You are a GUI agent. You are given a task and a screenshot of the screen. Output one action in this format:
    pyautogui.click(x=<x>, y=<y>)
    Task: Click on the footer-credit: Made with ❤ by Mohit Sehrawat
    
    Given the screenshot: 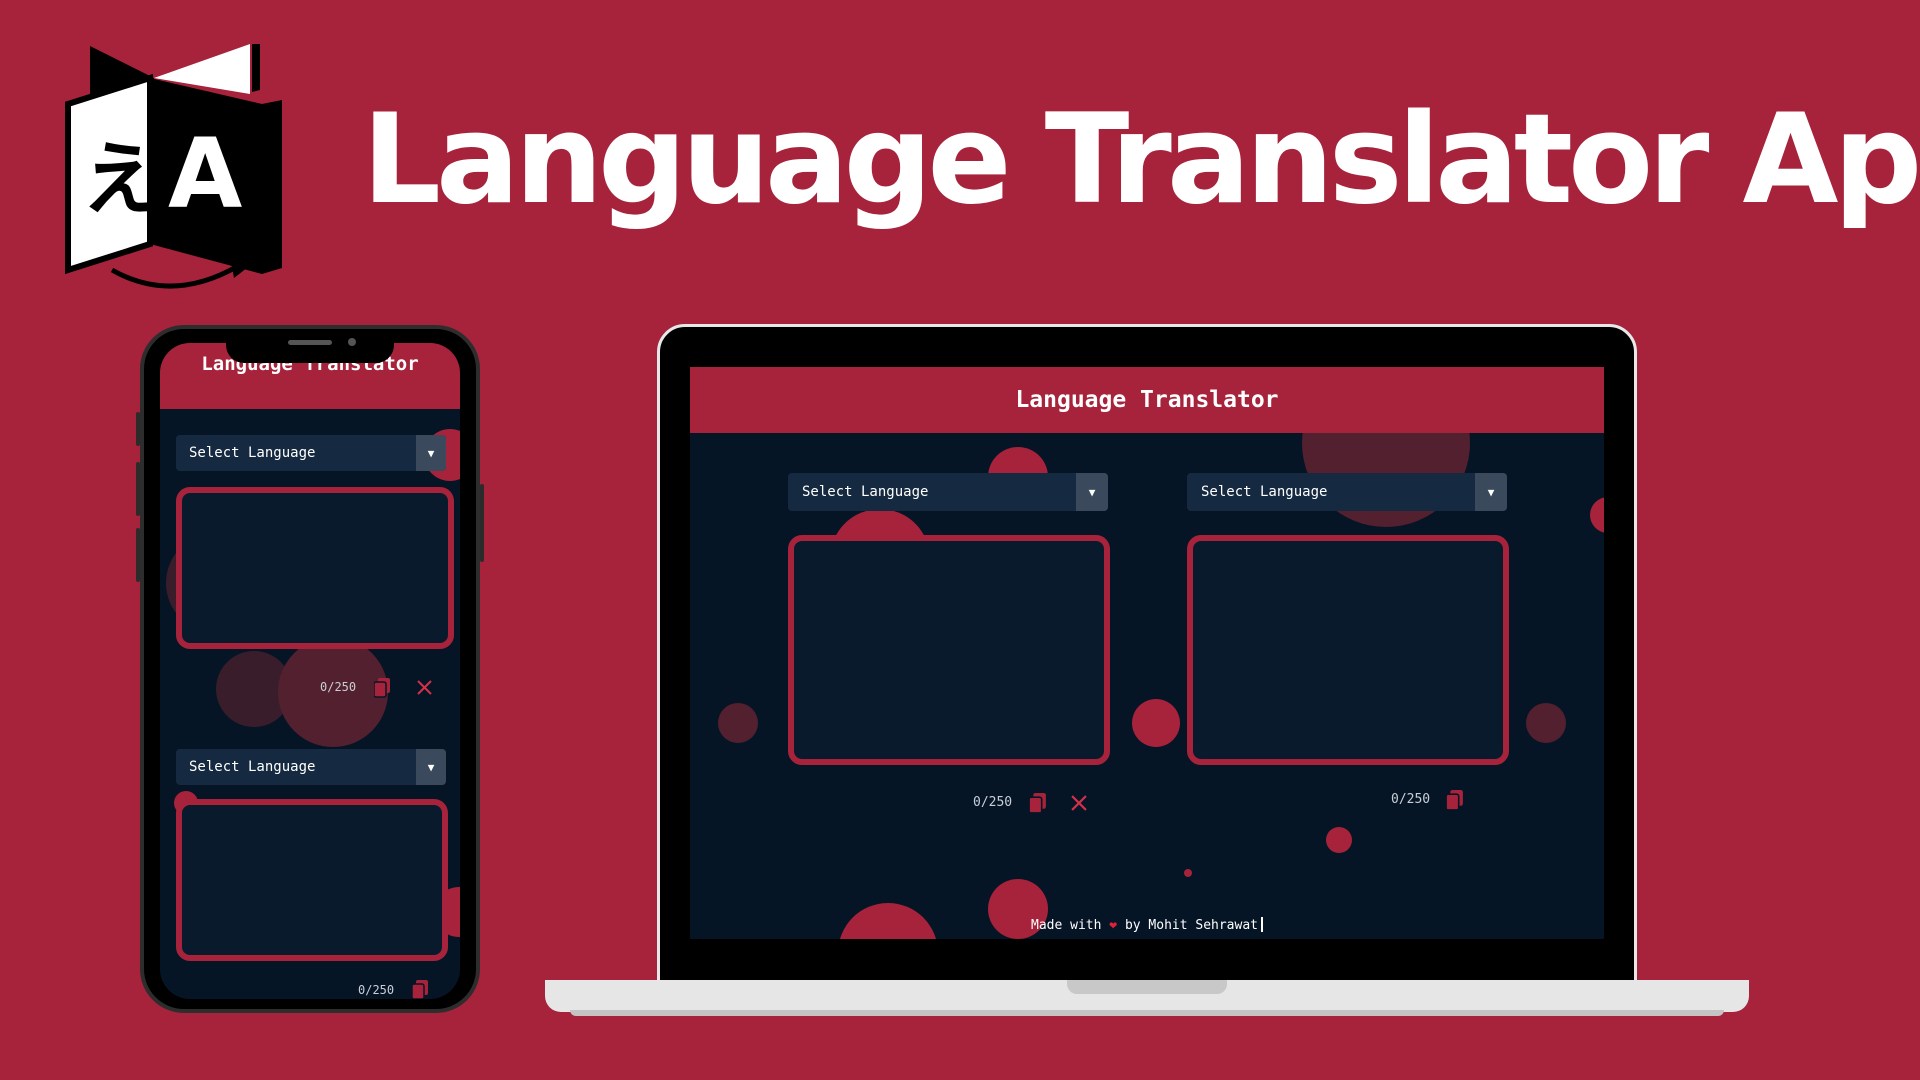 What is the action you would take?
    pyautogui.click(x=1147, y=925)
    